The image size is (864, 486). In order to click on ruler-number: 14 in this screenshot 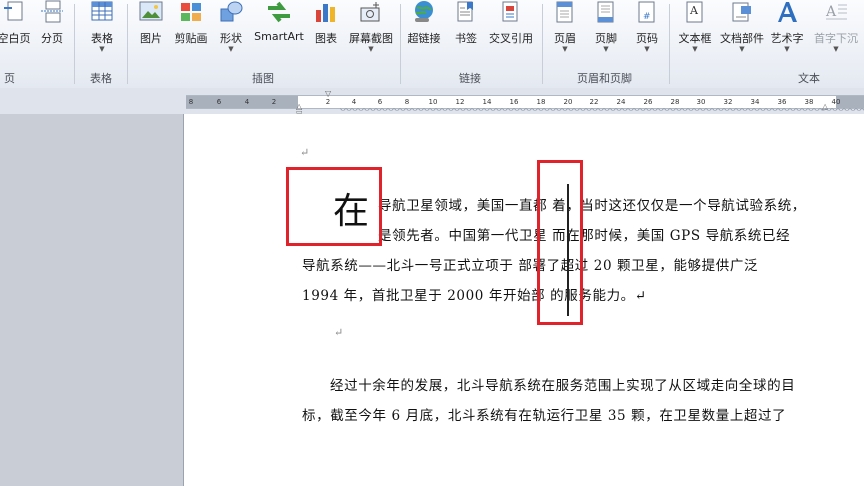, I will do `click(487, 102)`.